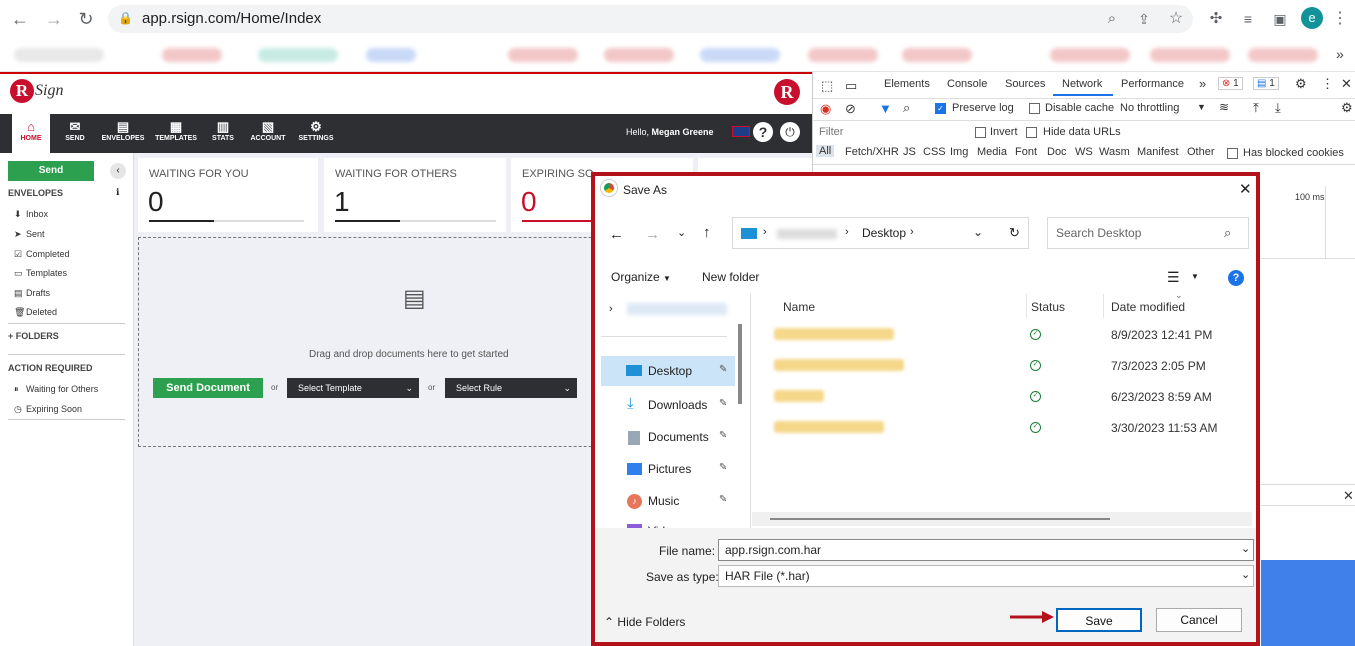 The image size is (1355, 646). What do you see at coordinates (885, 108) in the screenshot?
I see `filter-icon: ▼` at bounding box center [885, 108].